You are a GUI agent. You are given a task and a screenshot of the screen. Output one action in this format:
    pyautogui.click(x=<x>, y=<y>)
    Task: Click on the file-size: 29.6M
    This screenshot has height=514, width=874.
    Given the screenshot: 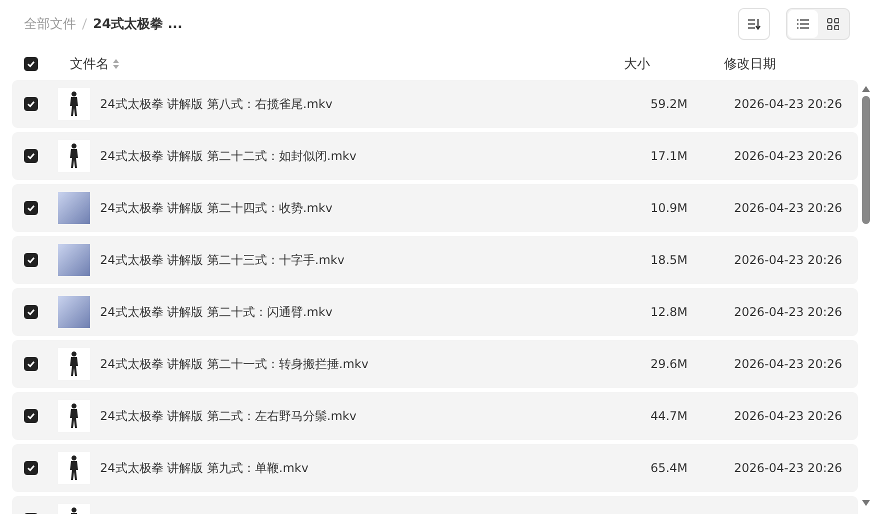 What is the action you would take?
    pyautogui.click(x=669, y=364)
    